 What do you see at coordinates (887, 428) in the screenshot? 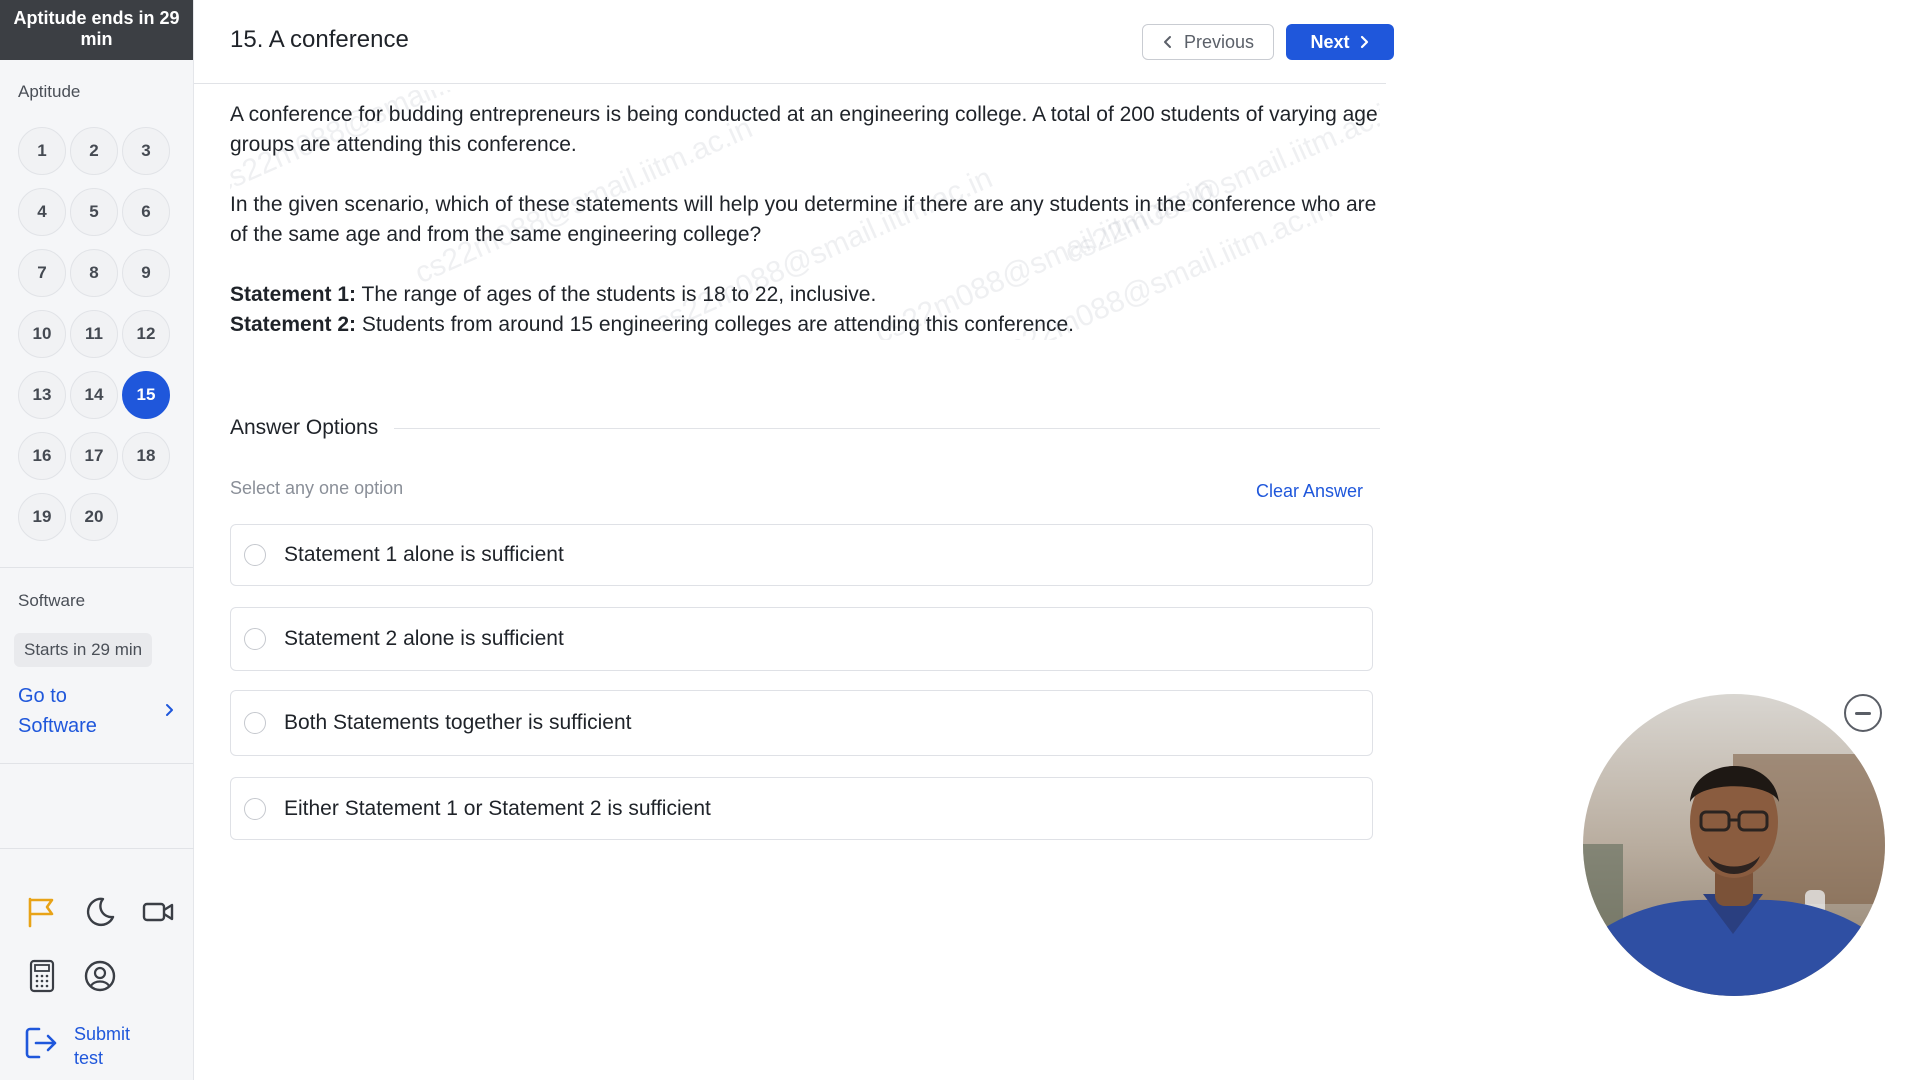
I see `answer-options-divider` at bounding box center [887, 428].